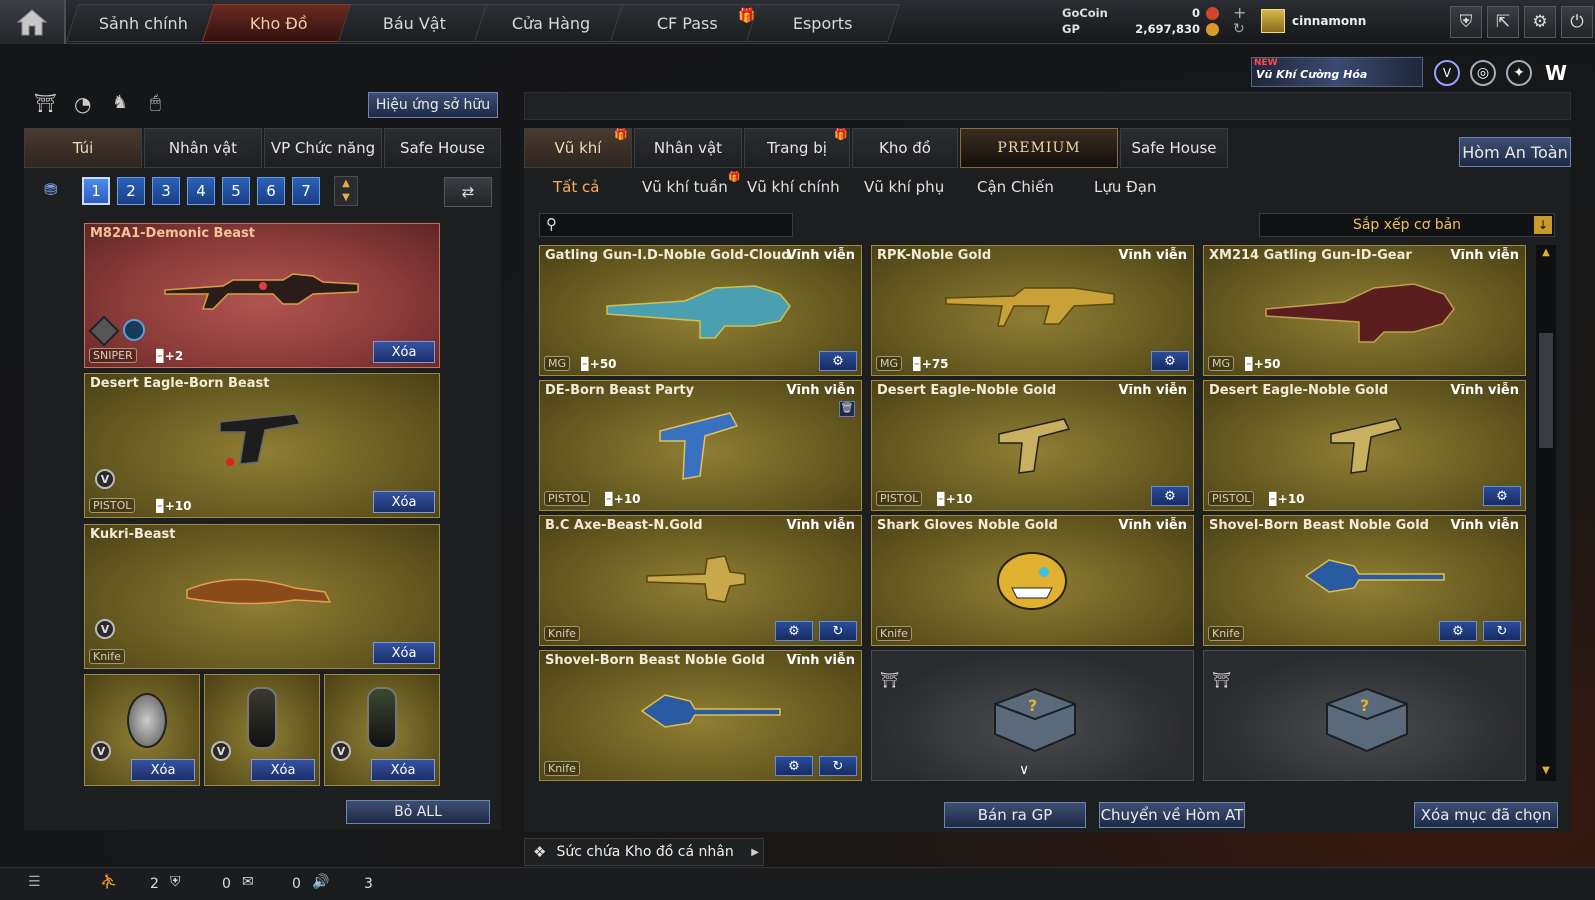  What do you see at coordinates (1032, 310) in the screenshot?
I see `item-card: RPK-Noble Gold Vĩnh viễn MG 🁢+75 ⚙` at bounding box center [1032, 310].